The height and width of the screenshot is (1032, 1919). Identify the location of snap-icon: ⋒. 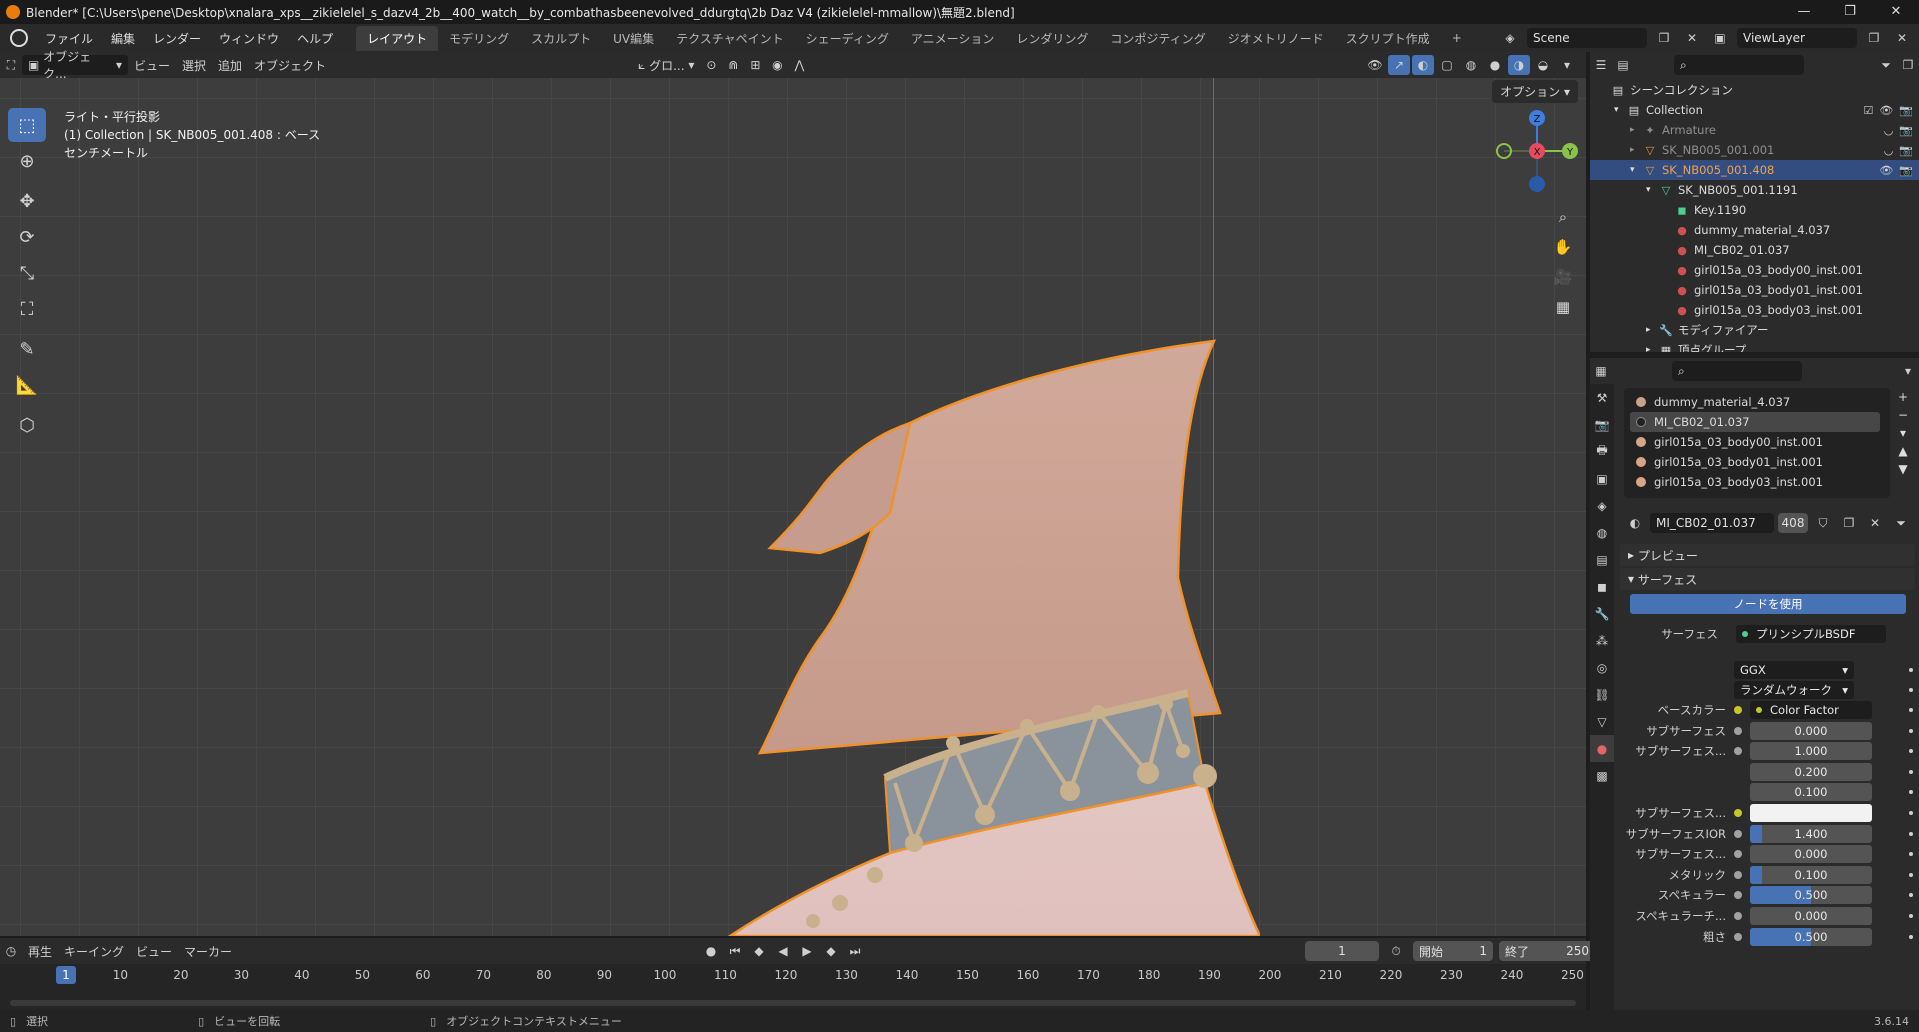
(733, 65).